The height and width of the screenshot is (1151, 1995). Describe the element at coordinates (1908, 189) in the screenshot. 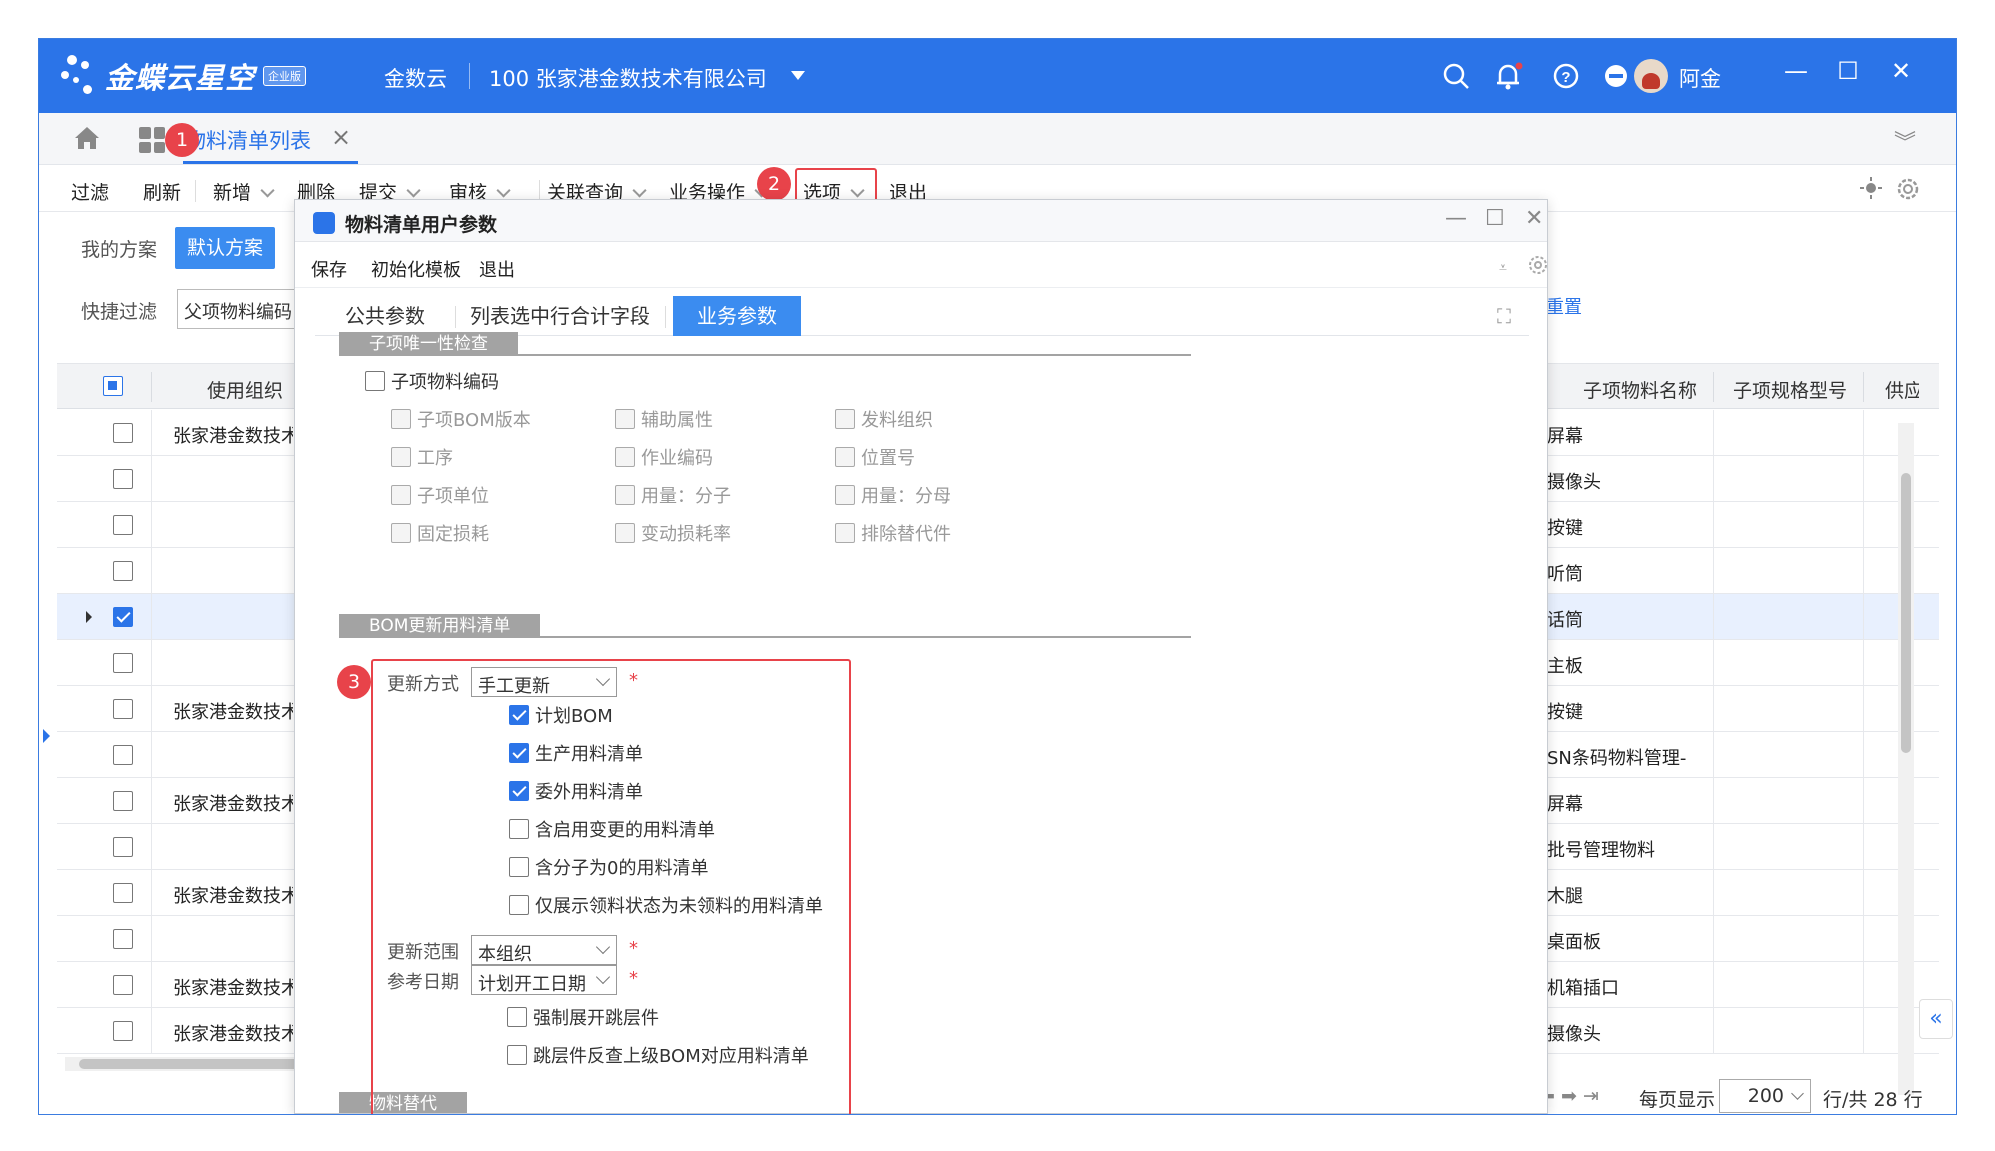

I see `gear-icon` at that location.